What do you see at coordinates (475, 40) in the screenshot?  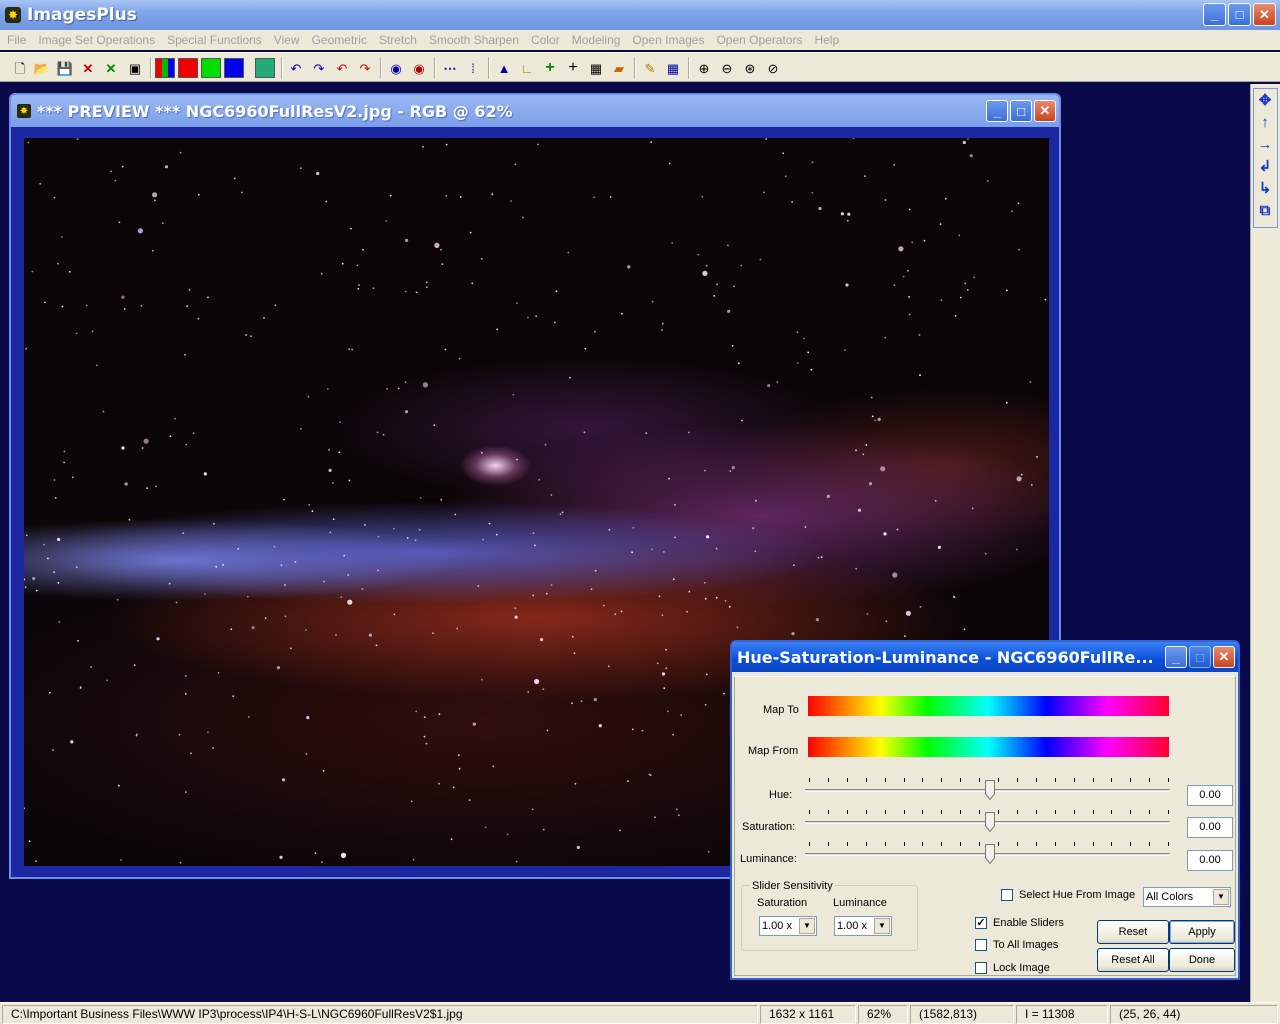 I see `menu-smooth-sharpen: Smooth Sharpen` at bounding box center [475, 40].